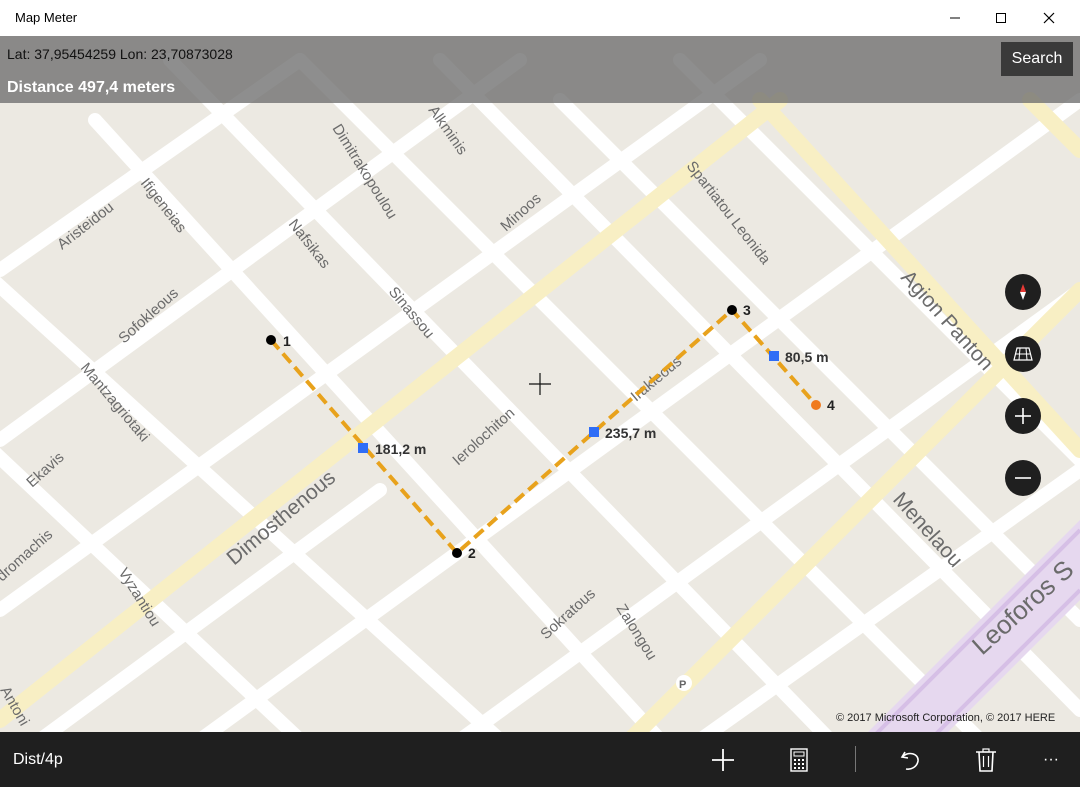  I want to click on maximize-button, so click(1001, 18).